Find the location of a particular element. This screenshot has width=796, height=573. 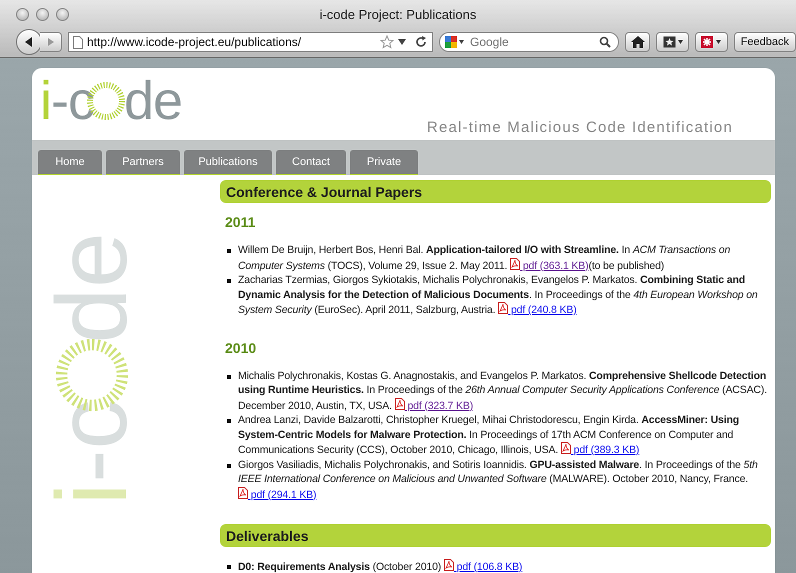

search-field: Google is located at coordinates (529, 42).